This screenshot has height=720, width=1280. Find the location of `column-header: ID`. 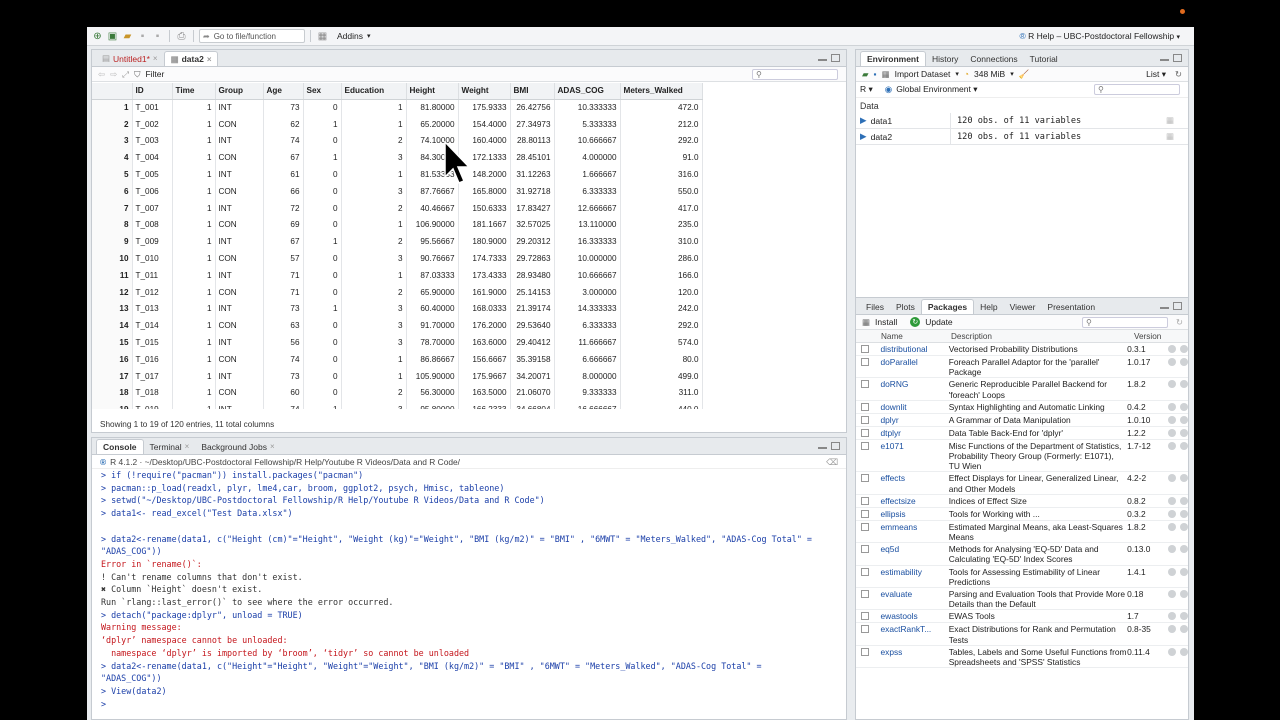

column-header: ID is located at coordinates (152, 91).